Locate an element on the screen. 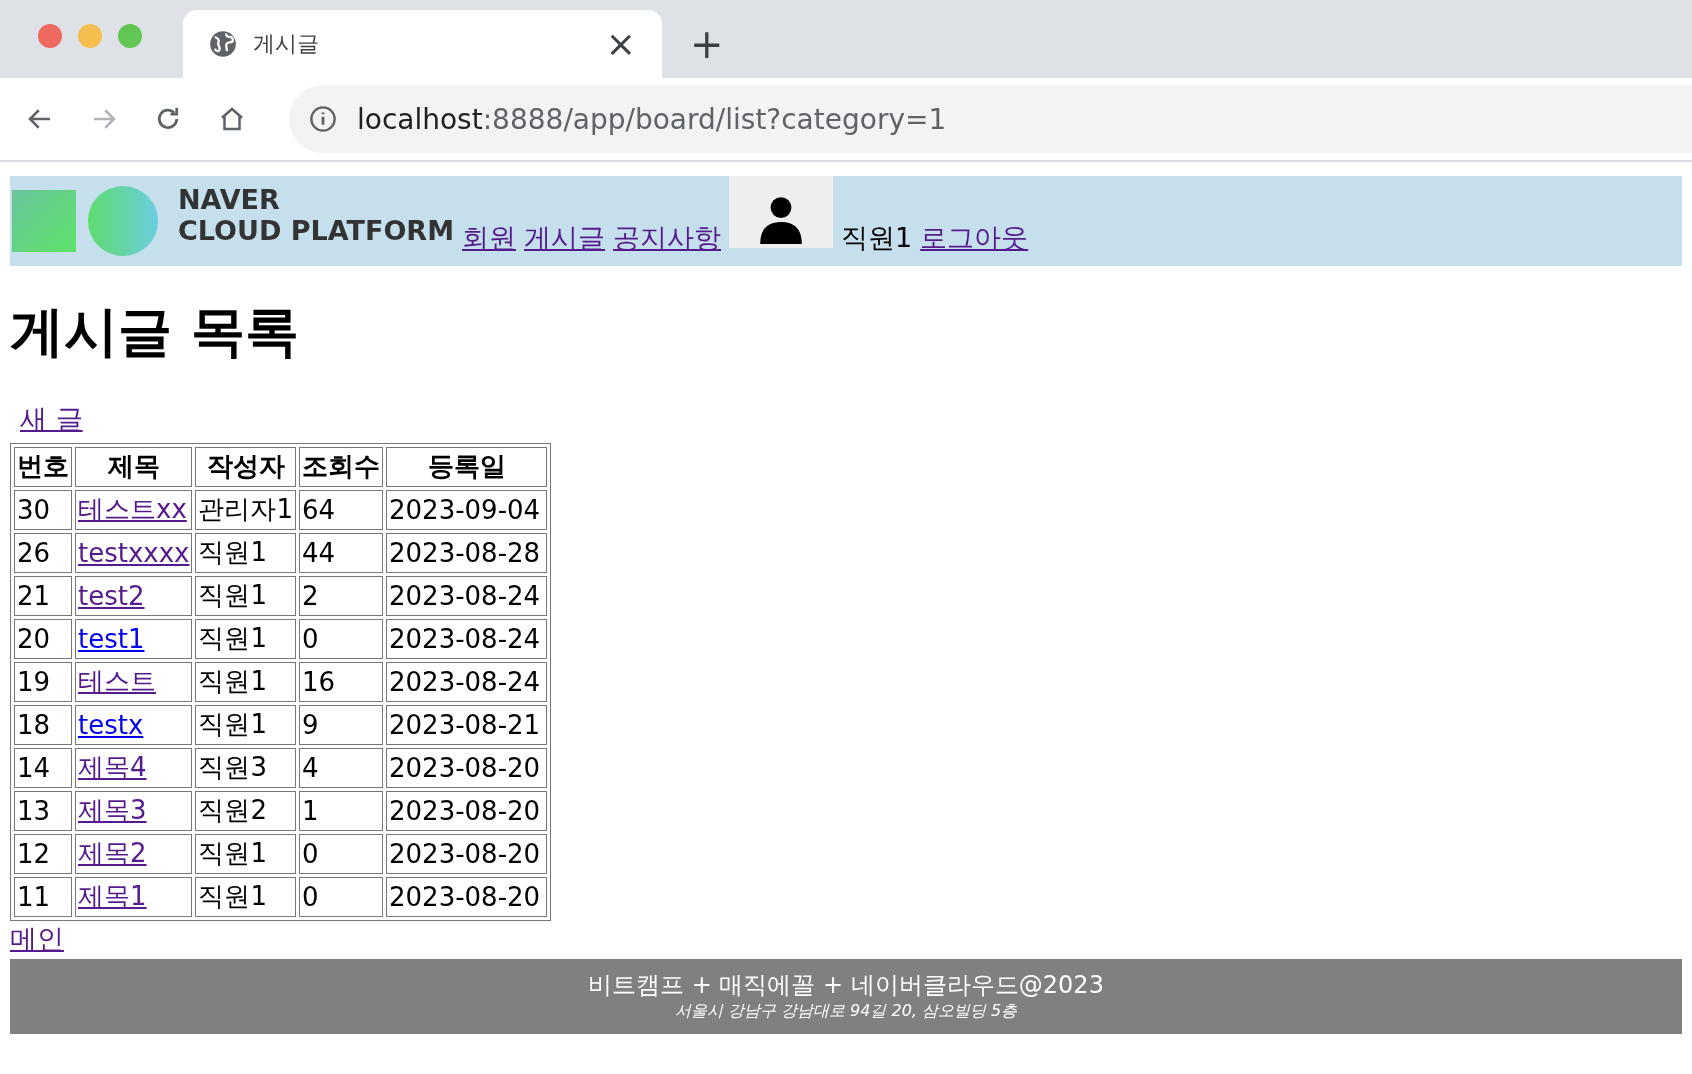 Image resolution: width=1692 pixels, height=1074 pixels. table-cell: 관리자1 is located at coordinates (246, 509).